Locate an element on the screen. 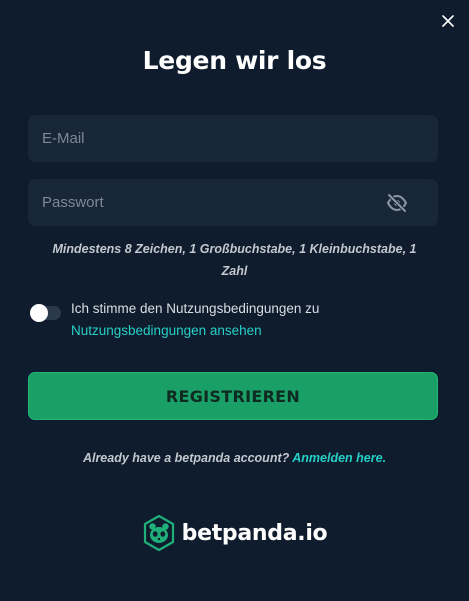 The image size is (469, 601). close-icon is located at coordinates (448, 21).